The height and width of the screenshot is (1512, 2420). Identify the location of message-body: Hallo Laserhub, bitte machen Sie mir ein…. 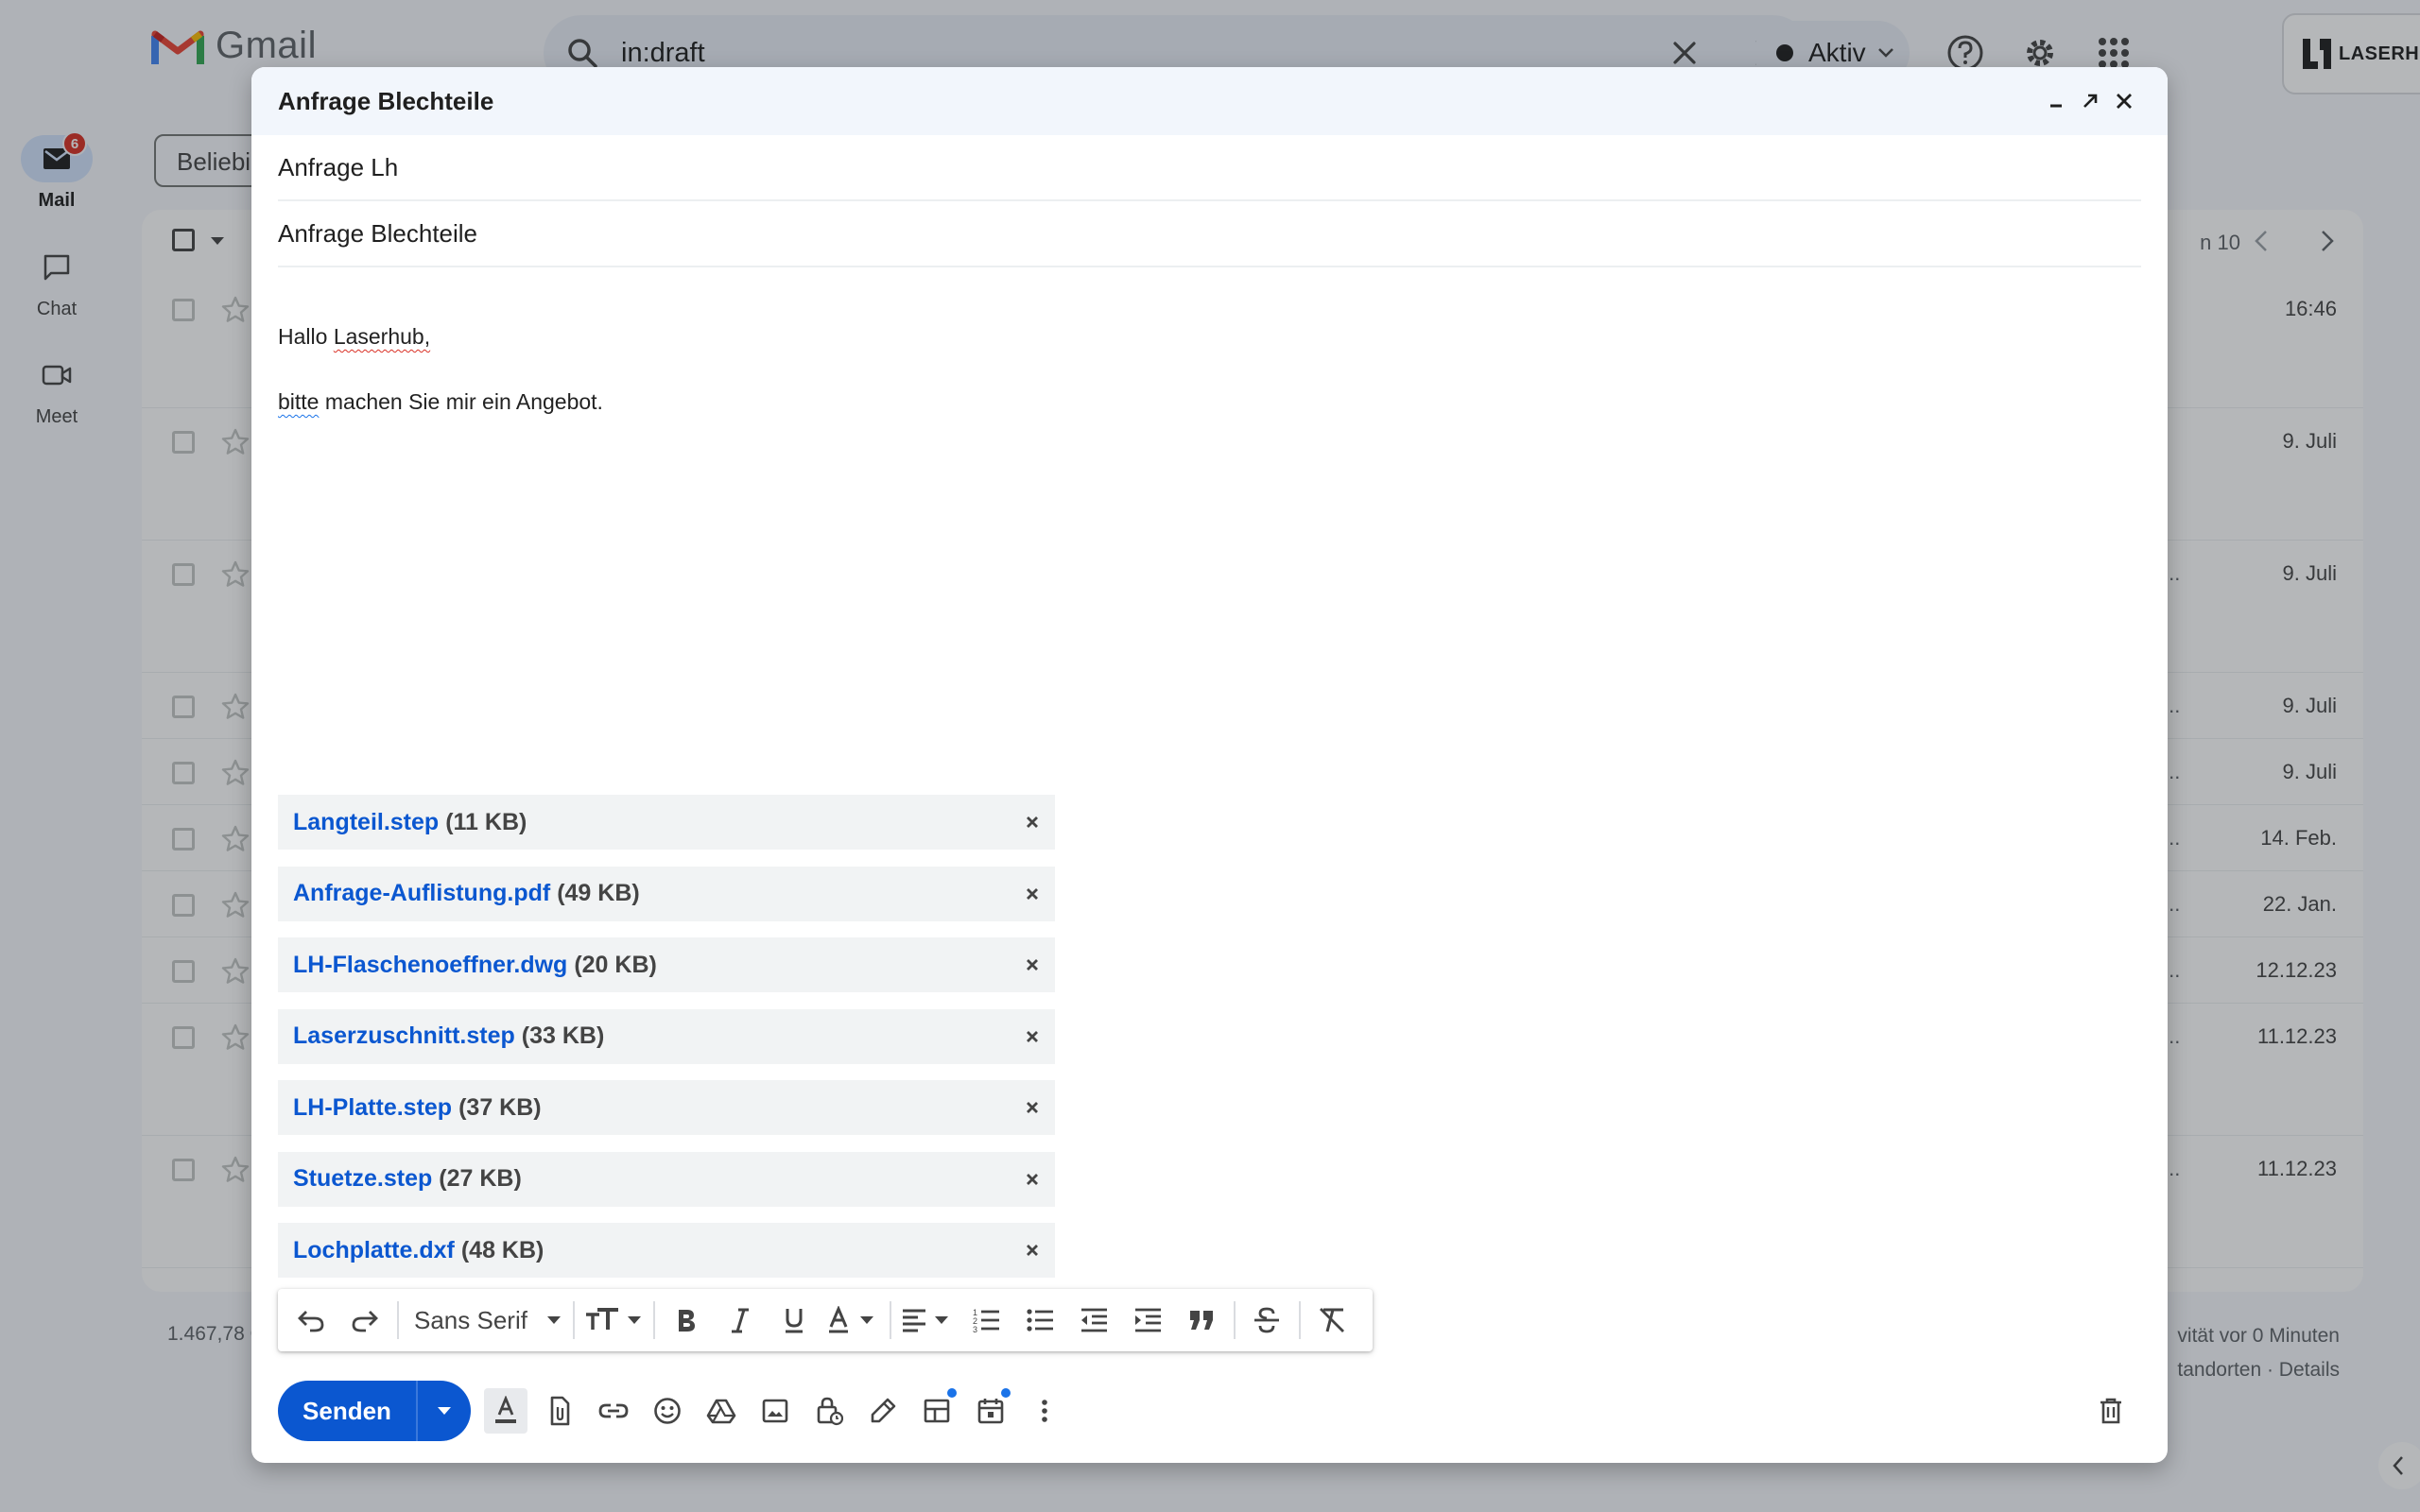
(440, 385).